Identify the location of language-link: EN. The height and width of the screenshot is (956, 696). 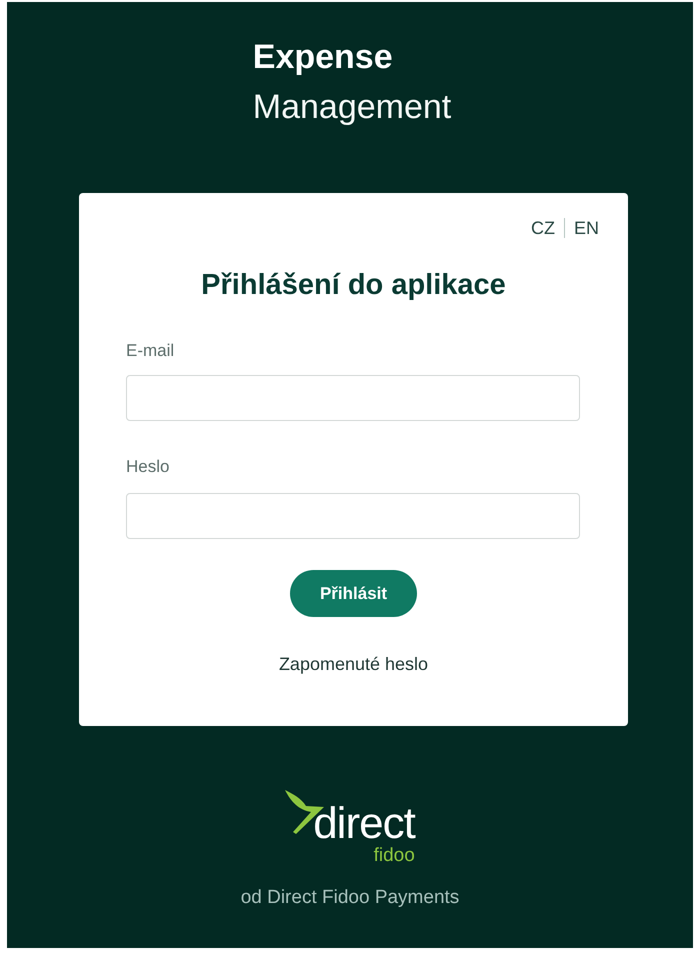
(586, 228).